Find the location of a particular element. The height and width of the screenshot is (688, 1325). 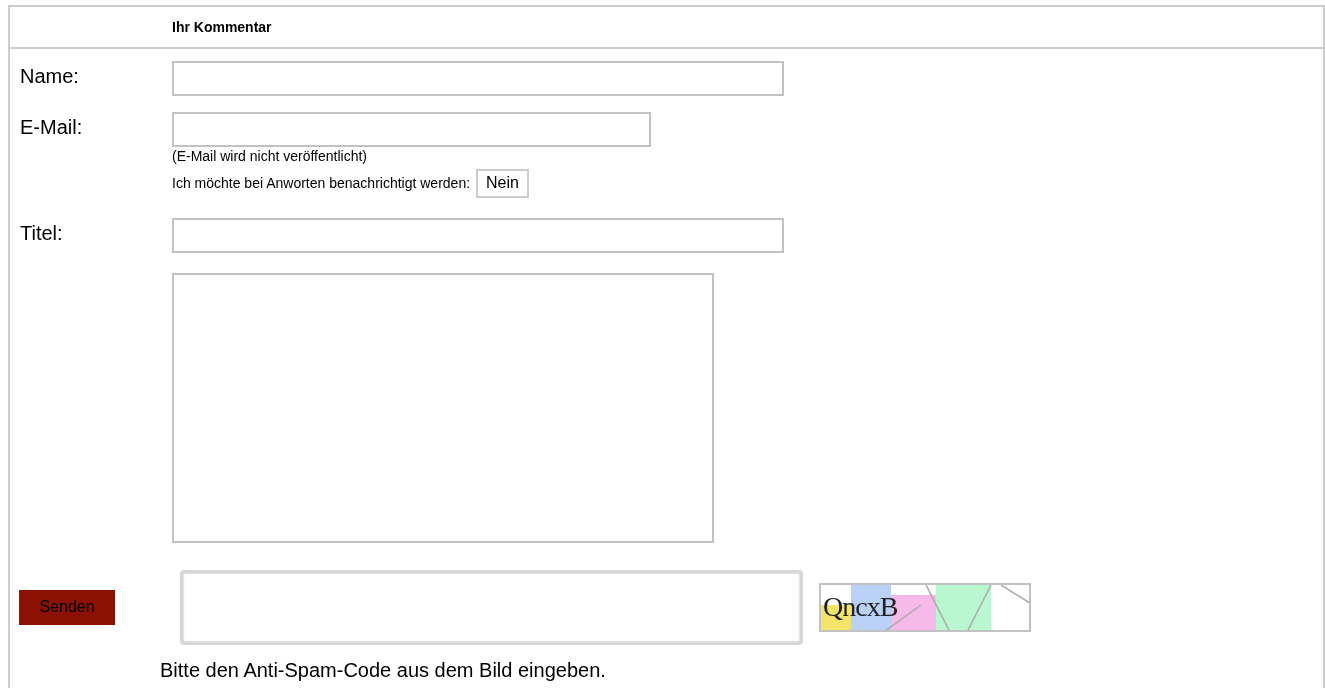

captcha-hint: Bitte den Anti-Spam-Code aus dem Bild eingeben. is located at coordinates (383, 670).